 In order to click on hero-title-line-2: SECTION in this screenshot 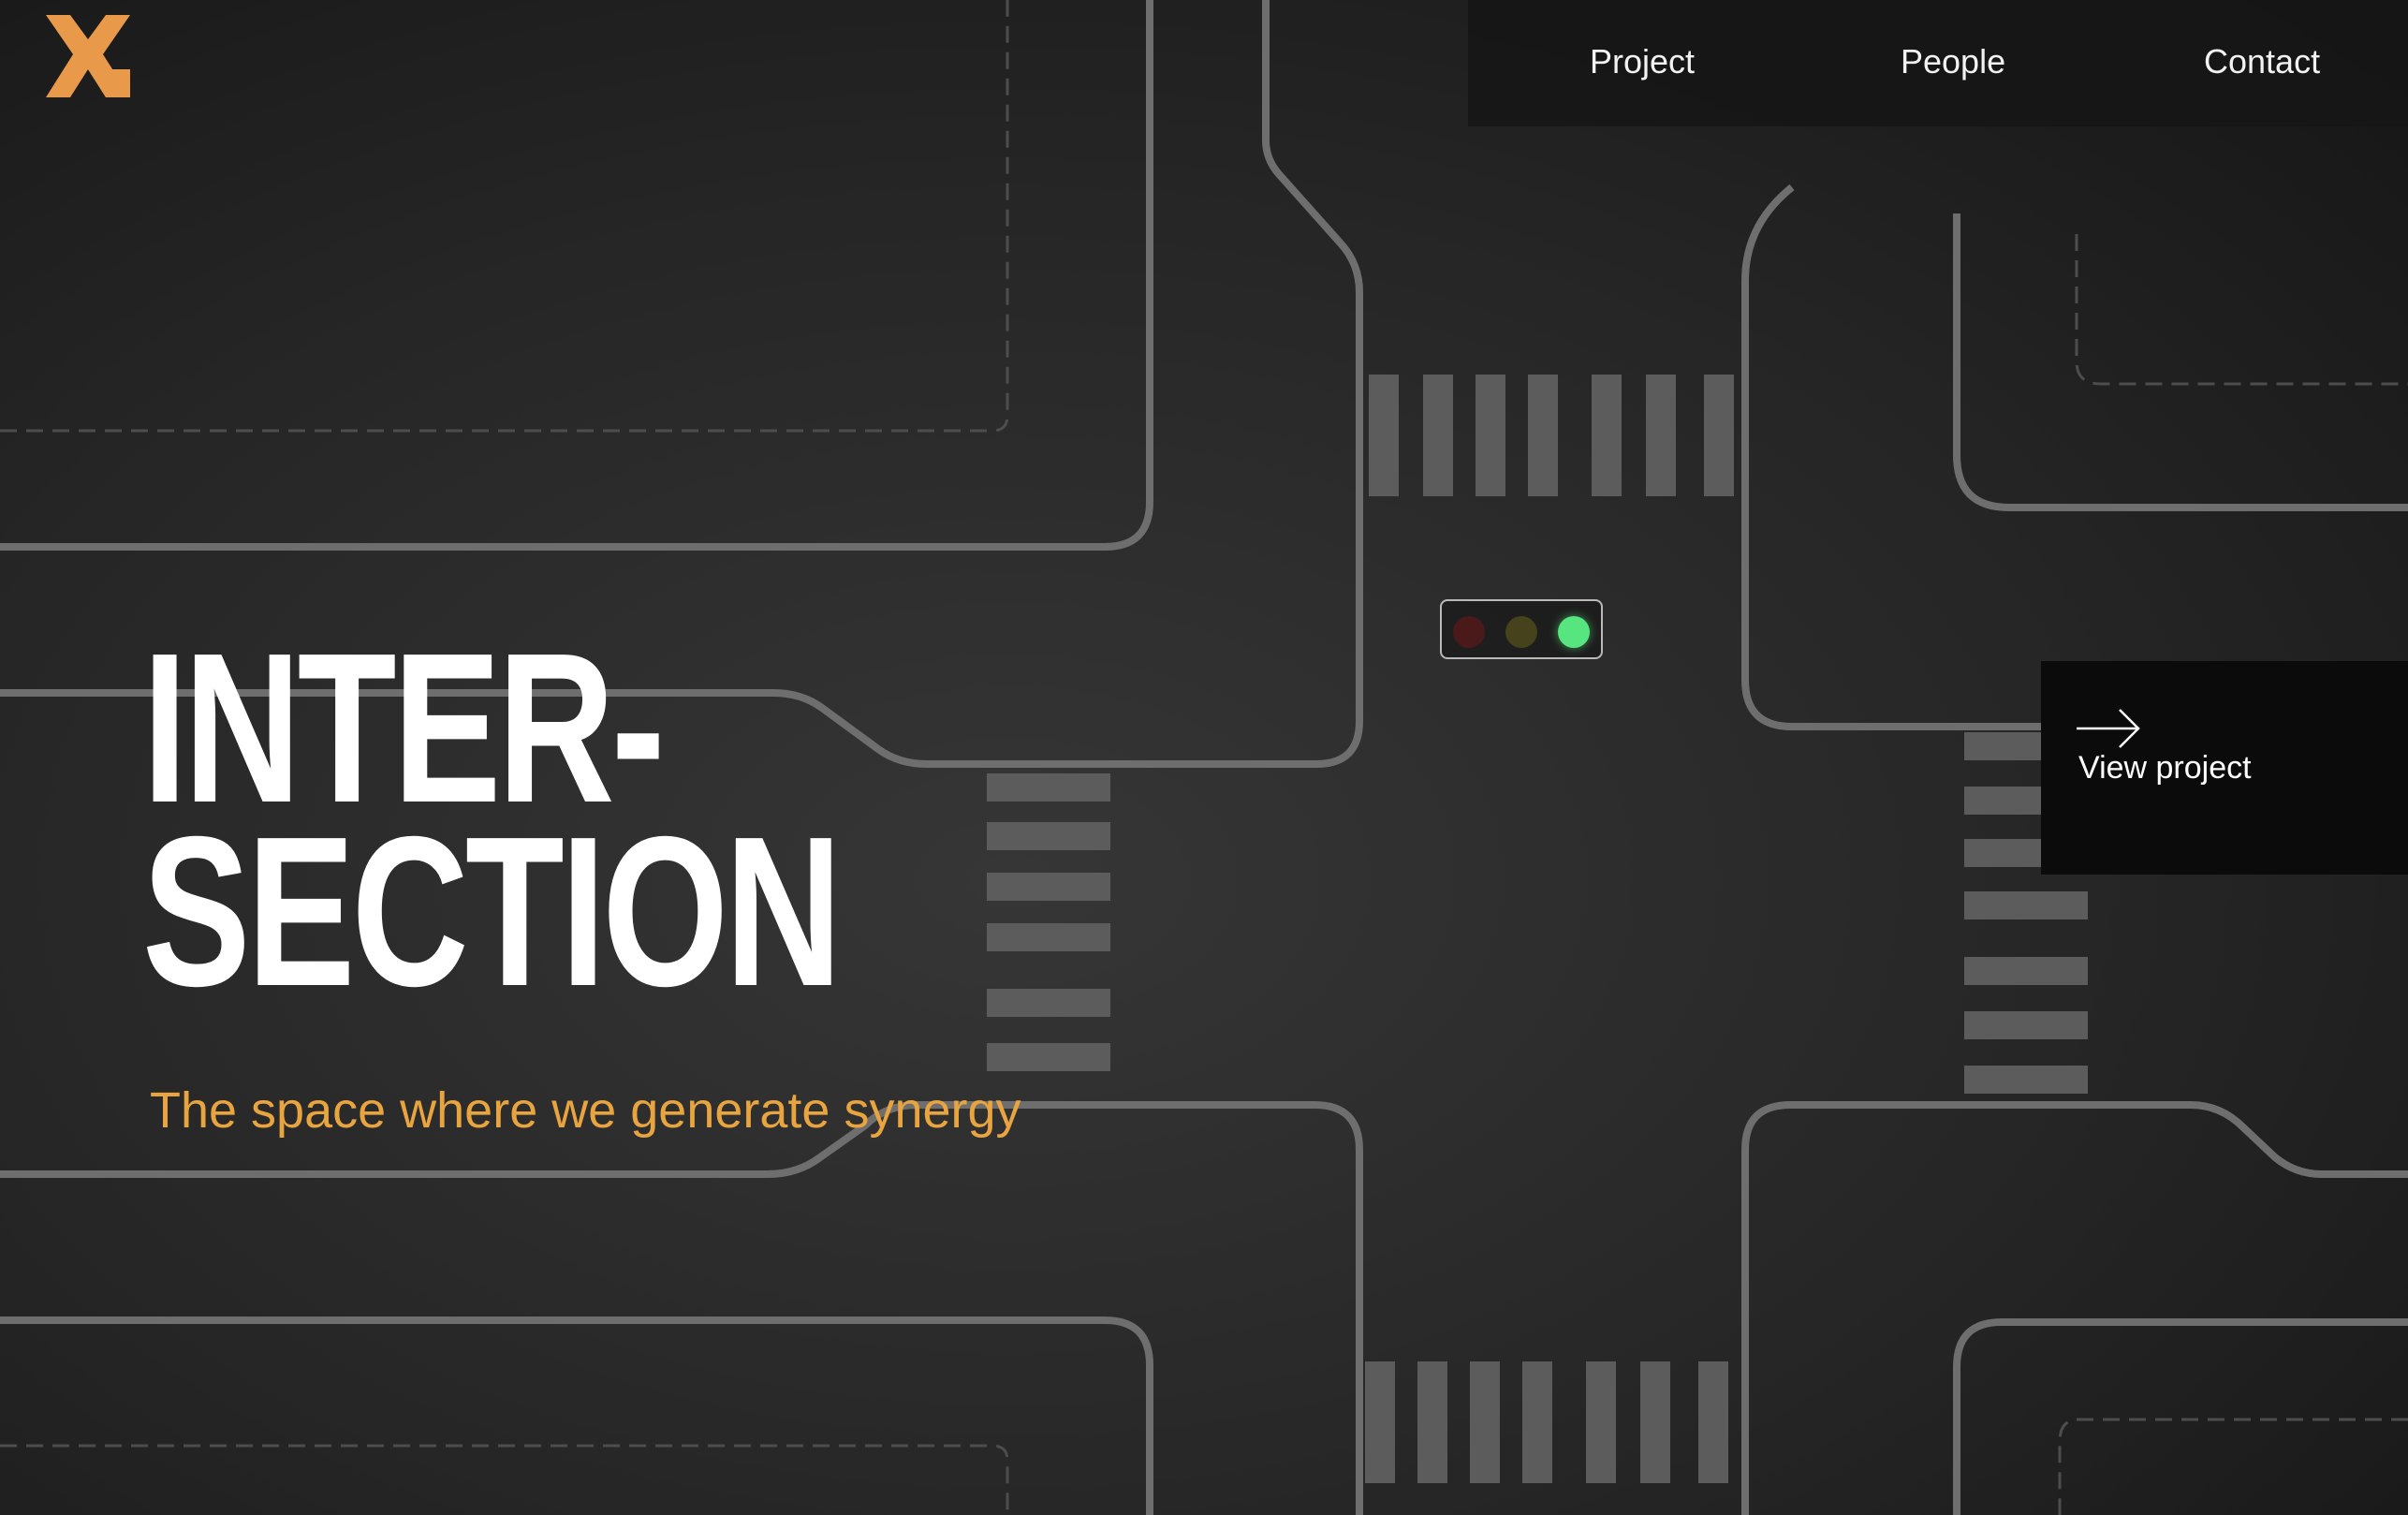, I will do `click(492, 912)`.